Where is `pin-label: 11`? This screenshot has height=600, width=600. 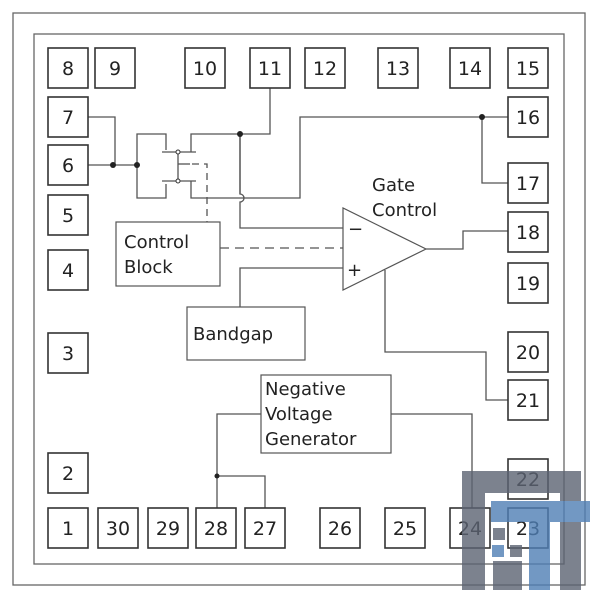
pin-label: 11 is located at coordinates (270, 69).